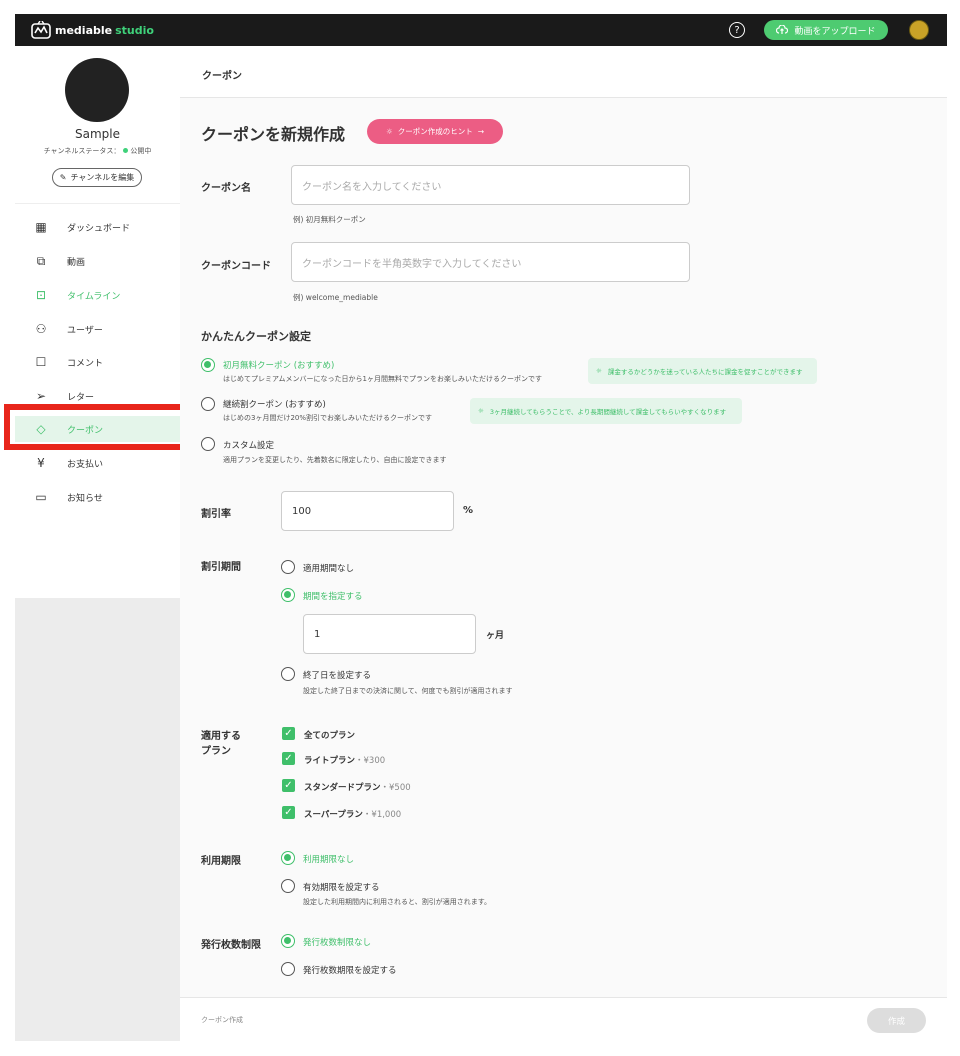 This screenshot has height=1056, width=960. Describe the element at coordinates (221, 861) in the screenshot. I see `usage-period-label: 利用期限` at that location.